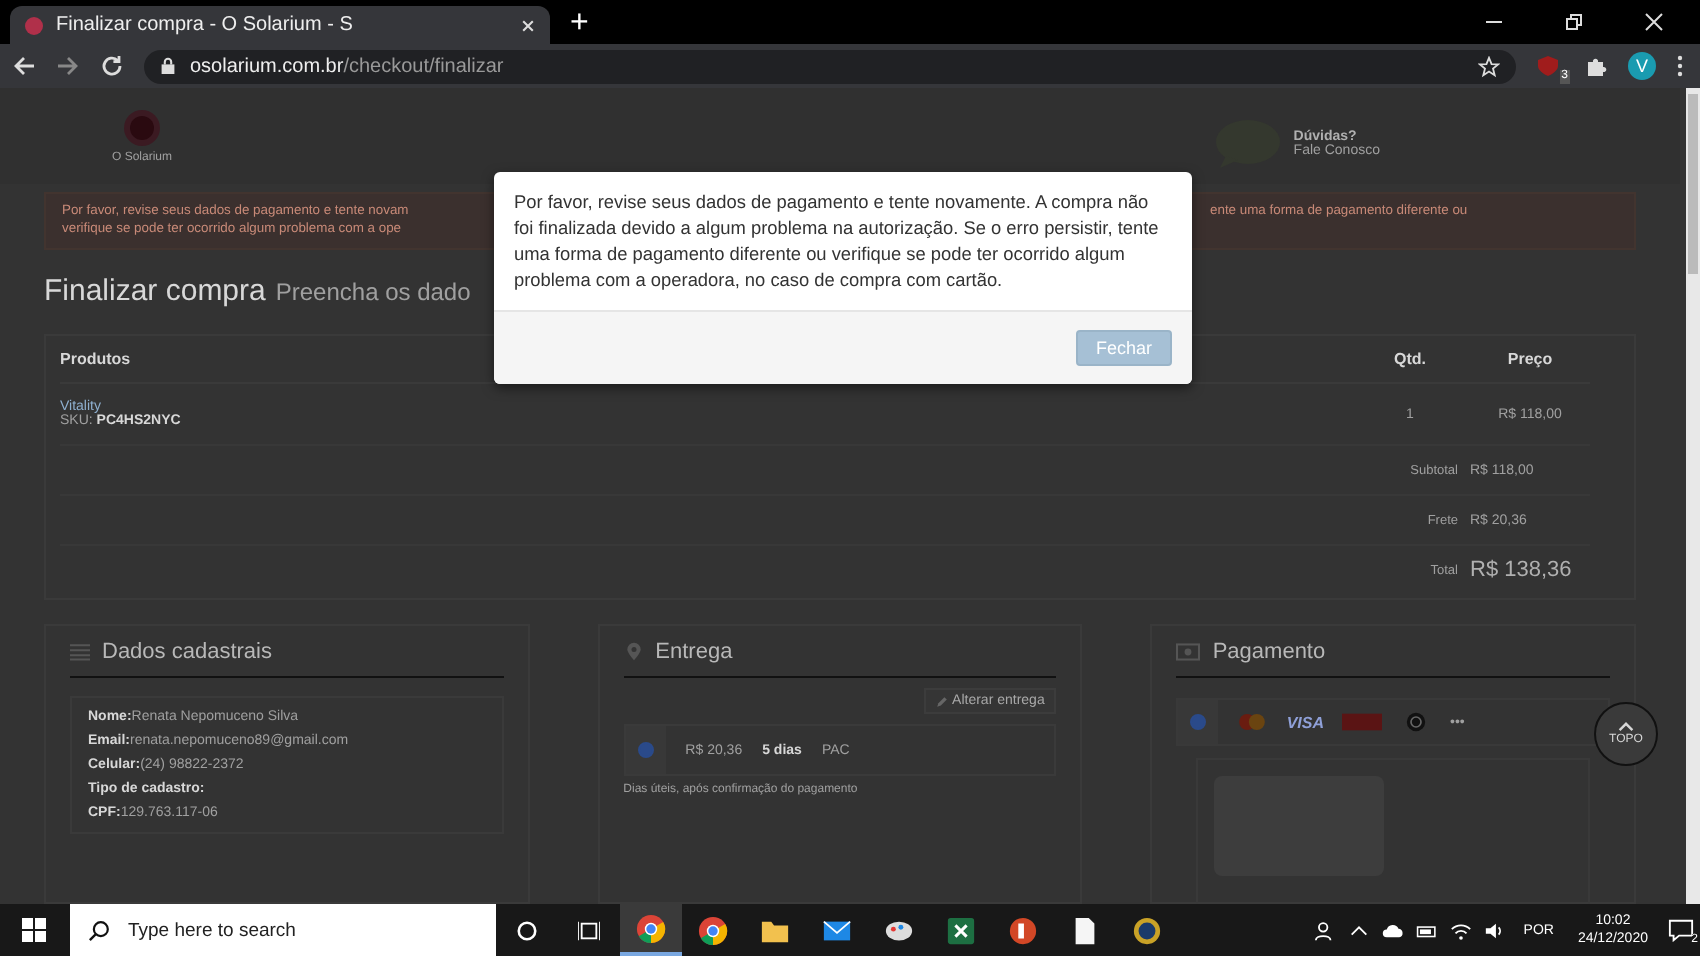  I want to click on total-value: R$ 138,36, so click(1522, 570).